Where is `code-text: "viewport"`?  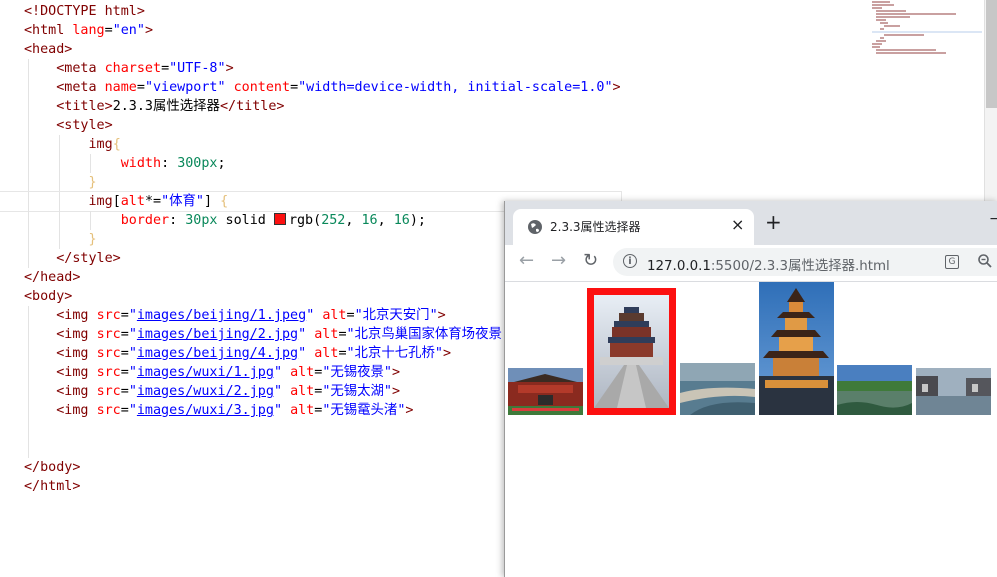
code-text: "viewport" is located at coordinates (185, 87).